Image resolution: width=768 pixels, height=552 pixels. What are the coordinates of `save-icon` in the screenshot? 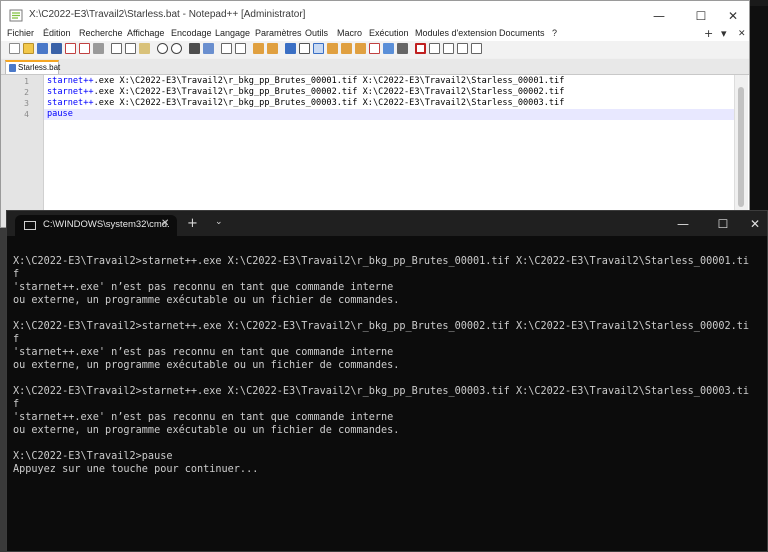 It's located at (42, 48).